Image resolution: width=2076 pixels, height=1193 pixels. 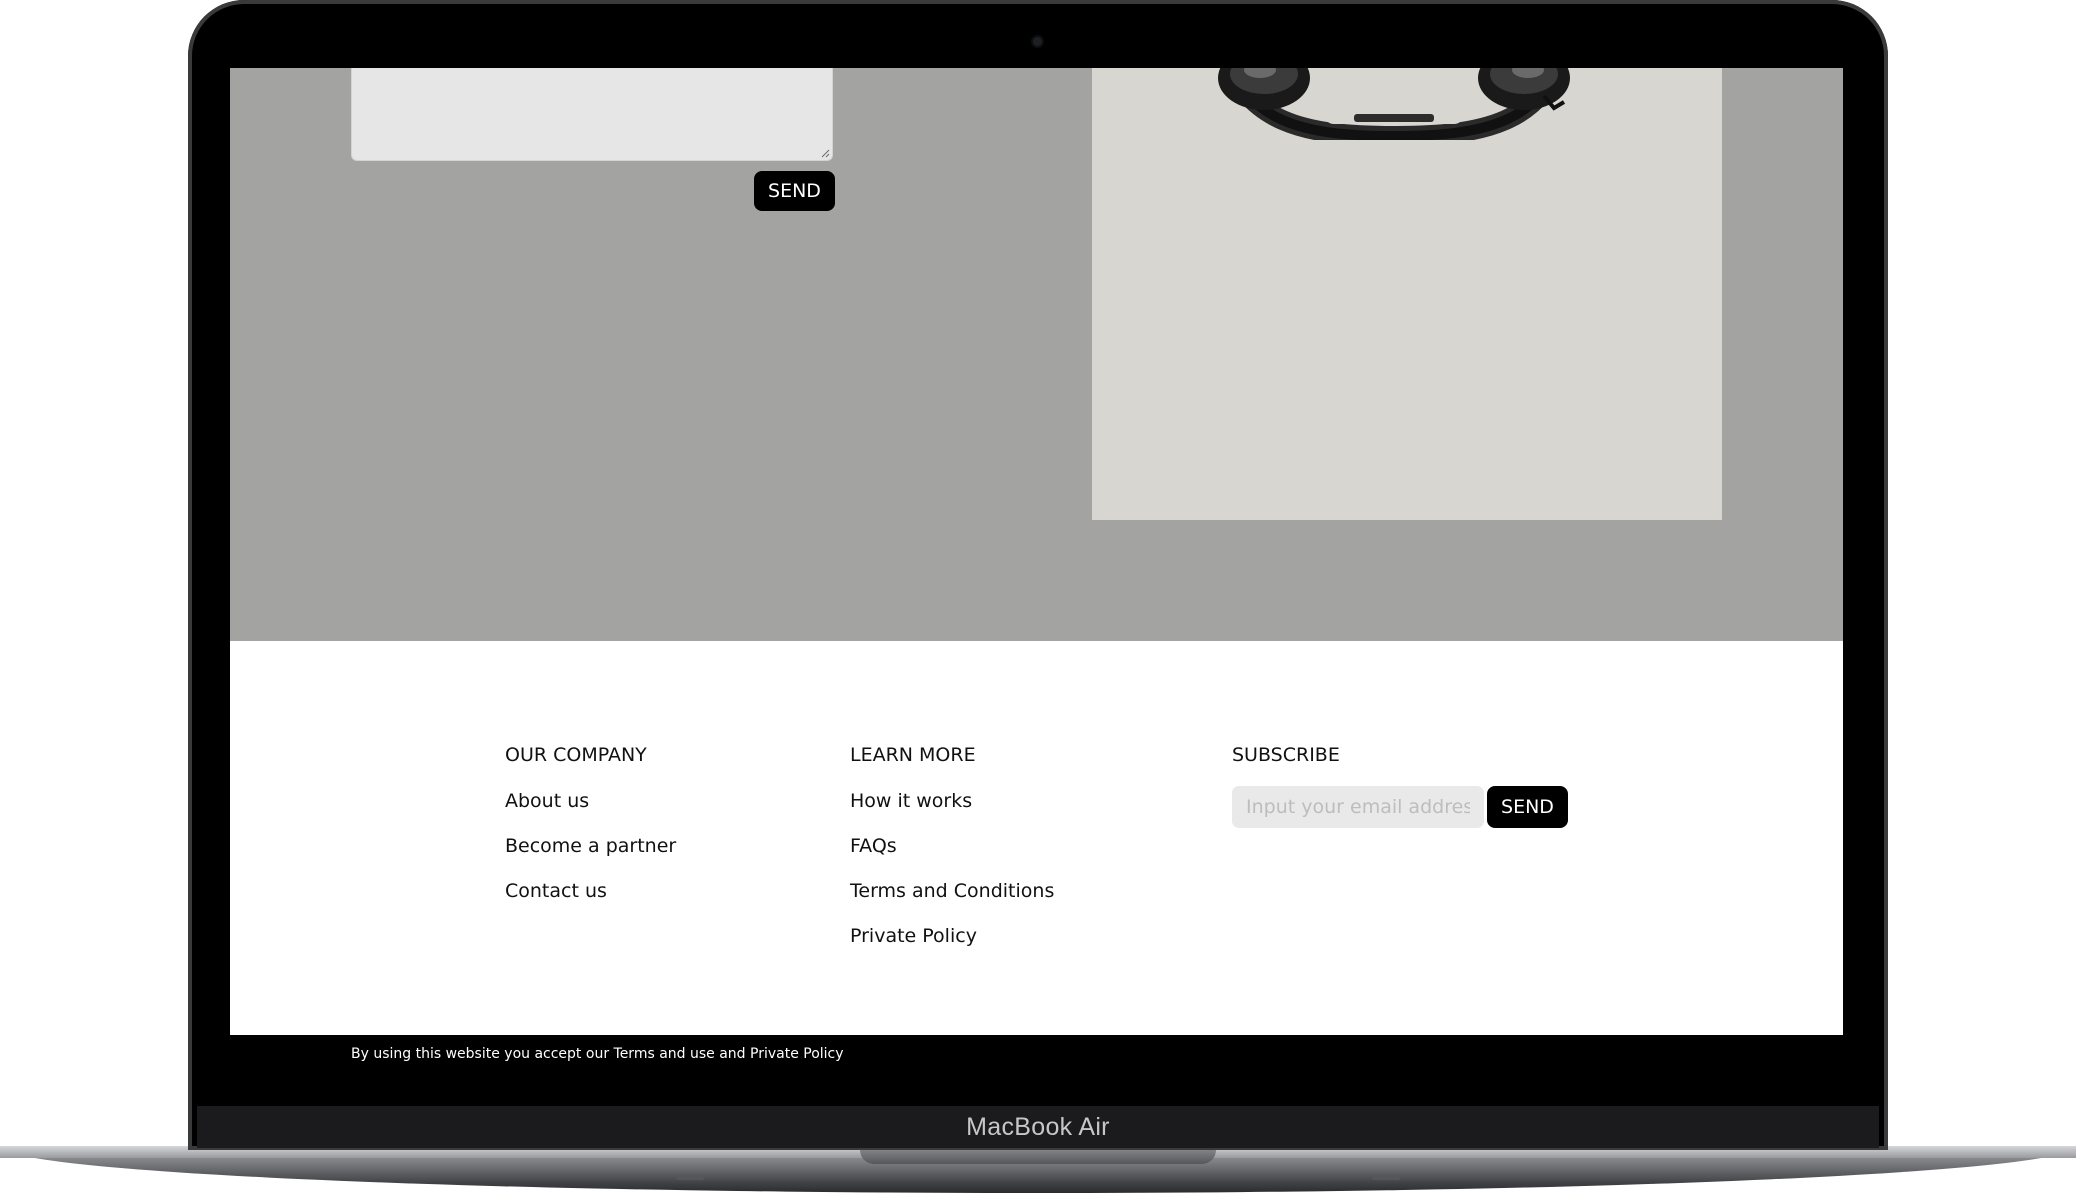 What do you see at coordinates (952, 811) in the screenshot?
I see `footer-link-how-it-works: How it works` at bounding box center [952, 811].